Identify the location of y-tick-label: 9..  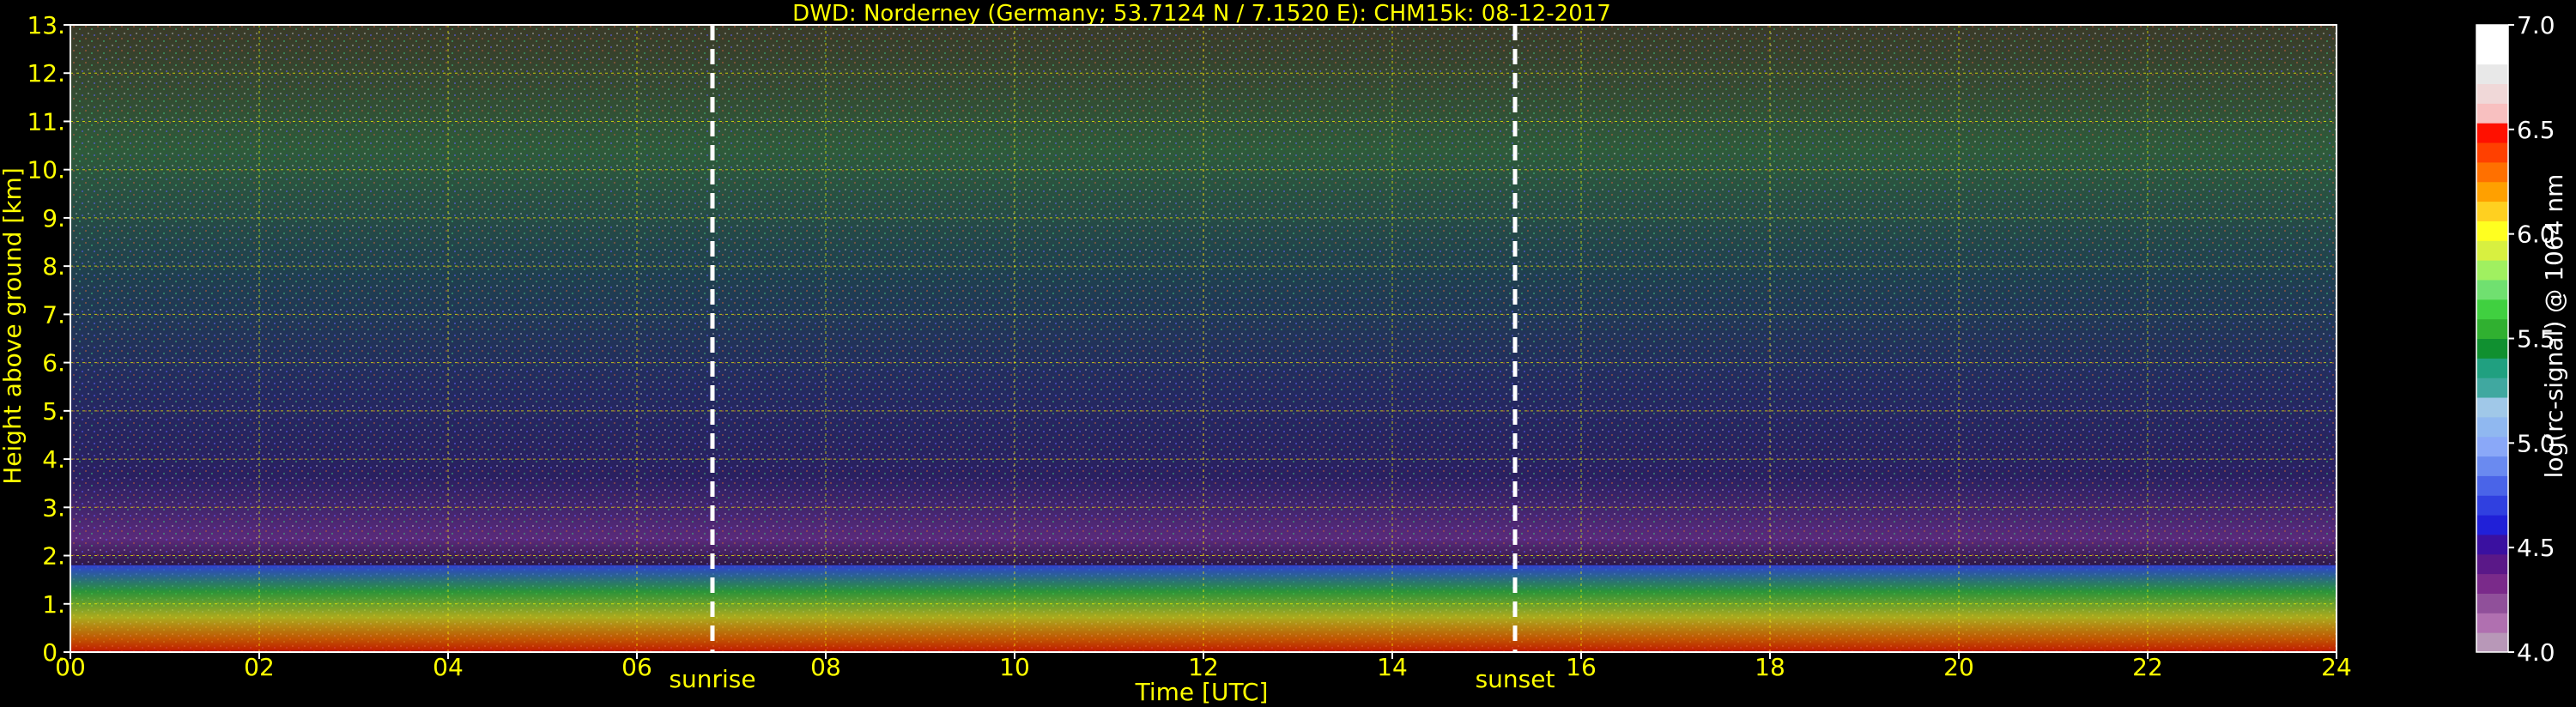
(53, 218).